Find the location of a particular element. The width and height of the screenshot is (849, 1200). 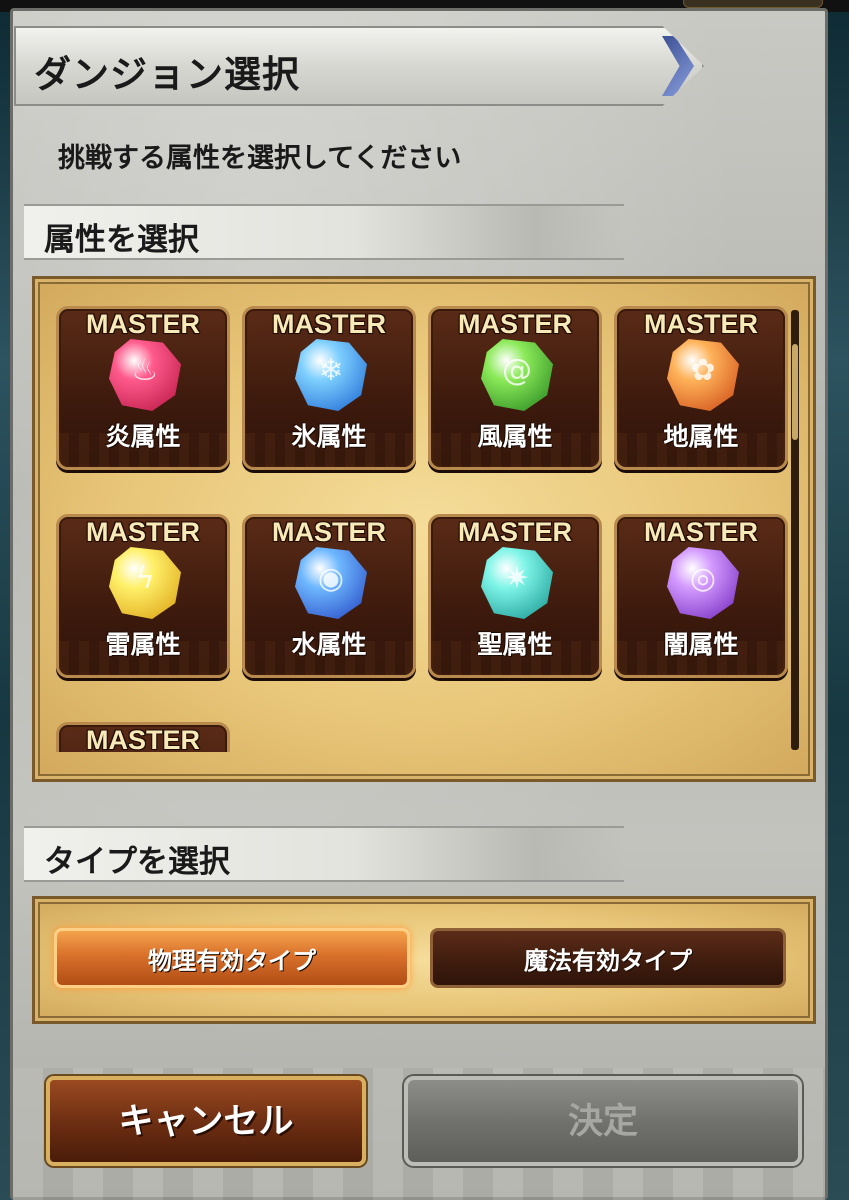

attribute-label: 風属性 is located at coordinates (515, 436).